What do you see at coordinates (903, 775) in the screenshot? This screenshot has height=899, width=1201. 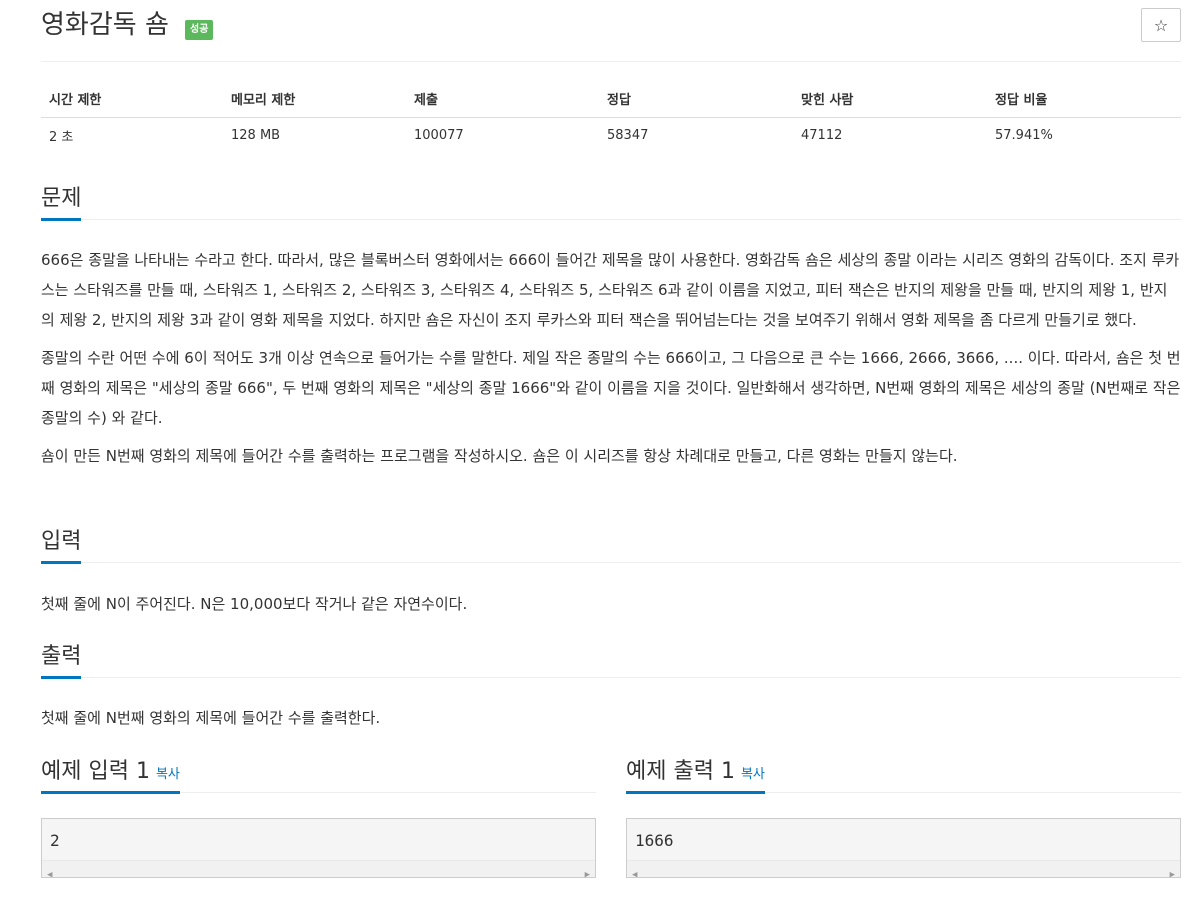 I see `sample-output-headline: 예제 출력 1 복사` at bounding box center [903, 775].